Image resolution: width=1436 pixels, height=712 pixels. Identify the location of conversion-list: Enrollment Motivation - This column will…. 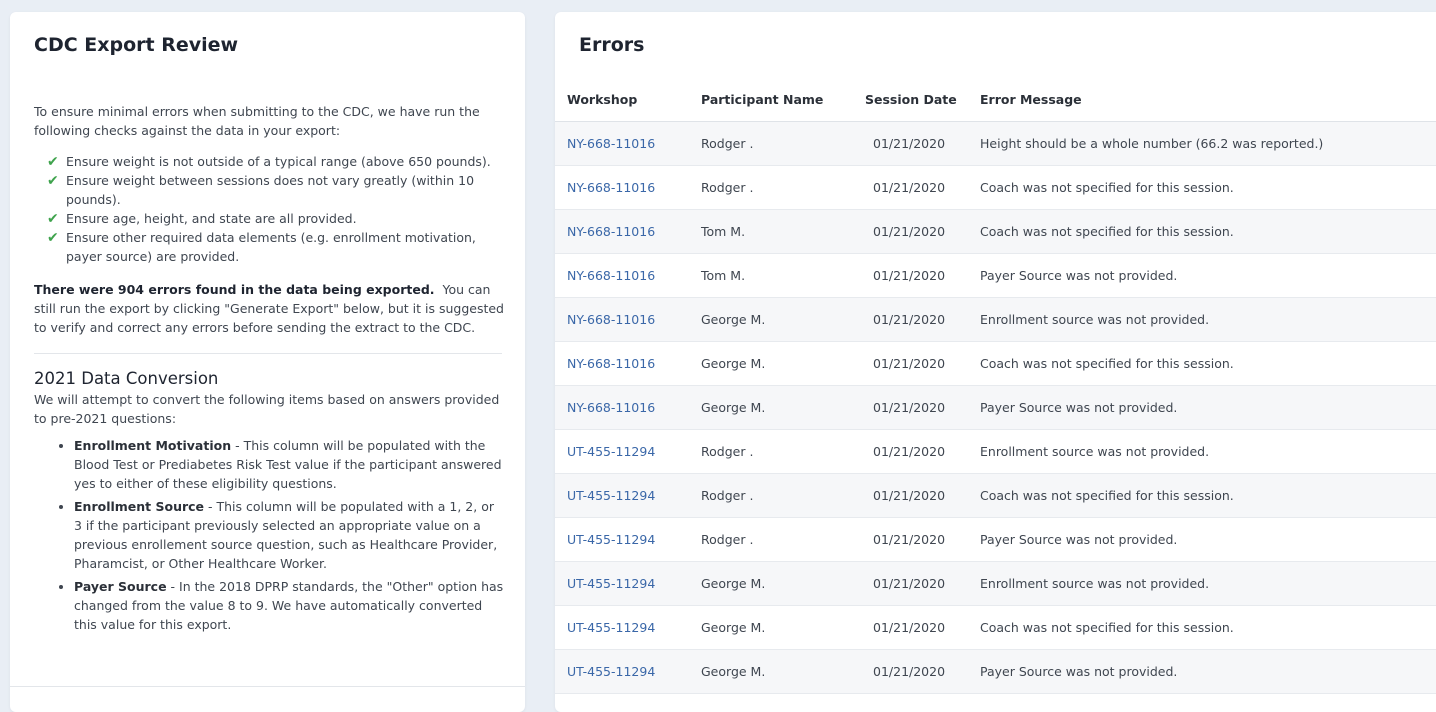
(269, 535).